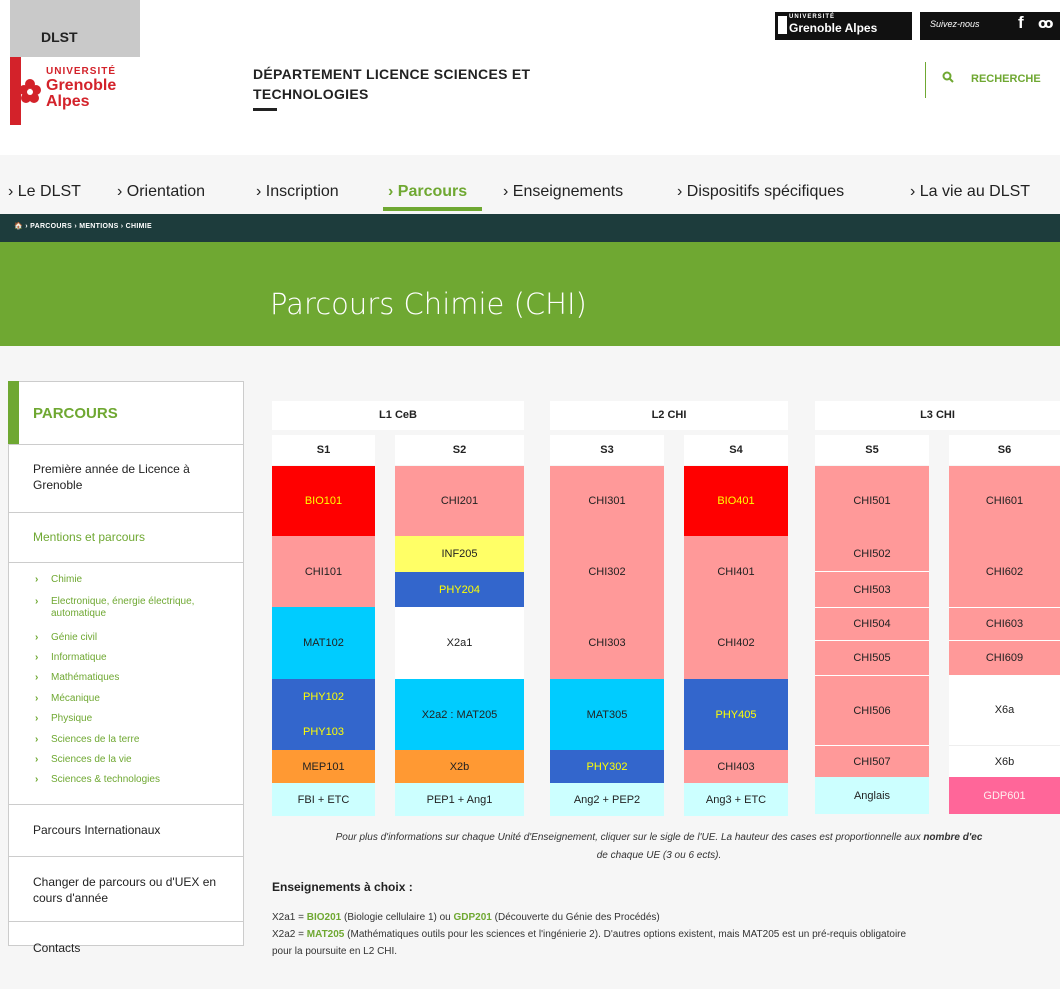  What do you see at coordinates (459, 766) in the screenshot?
I see `ue-cell-x2b: X2b` at bounding box center [459, 766].